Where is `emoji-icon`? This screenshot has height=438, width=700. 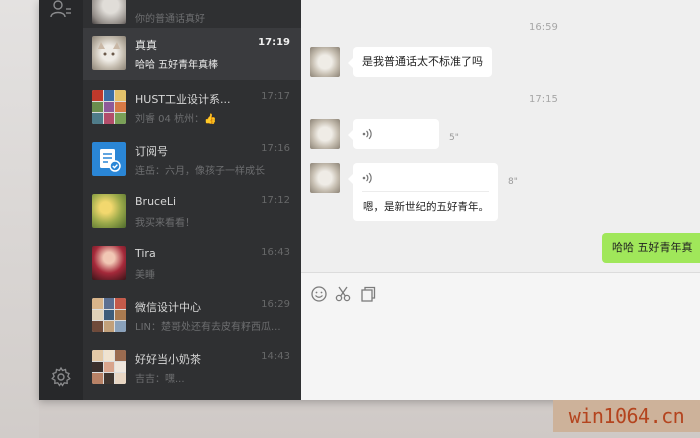
emoji-icon is located at coordinates (319, 294).